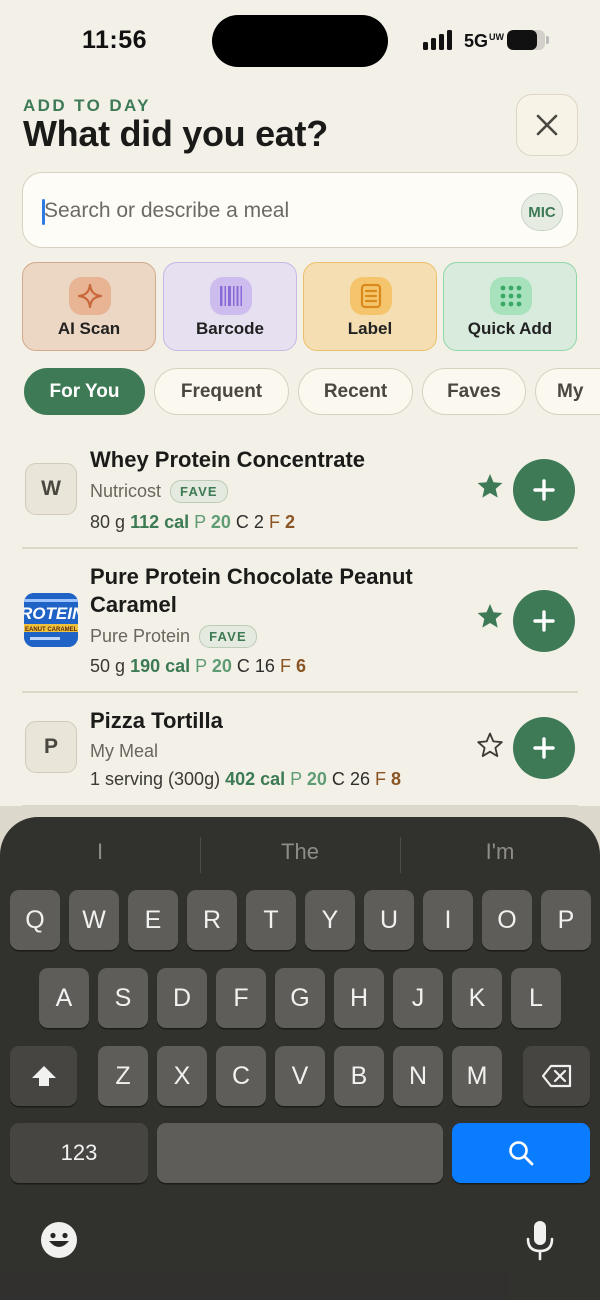  I want to click on tab-my: My, so click(567, 391).